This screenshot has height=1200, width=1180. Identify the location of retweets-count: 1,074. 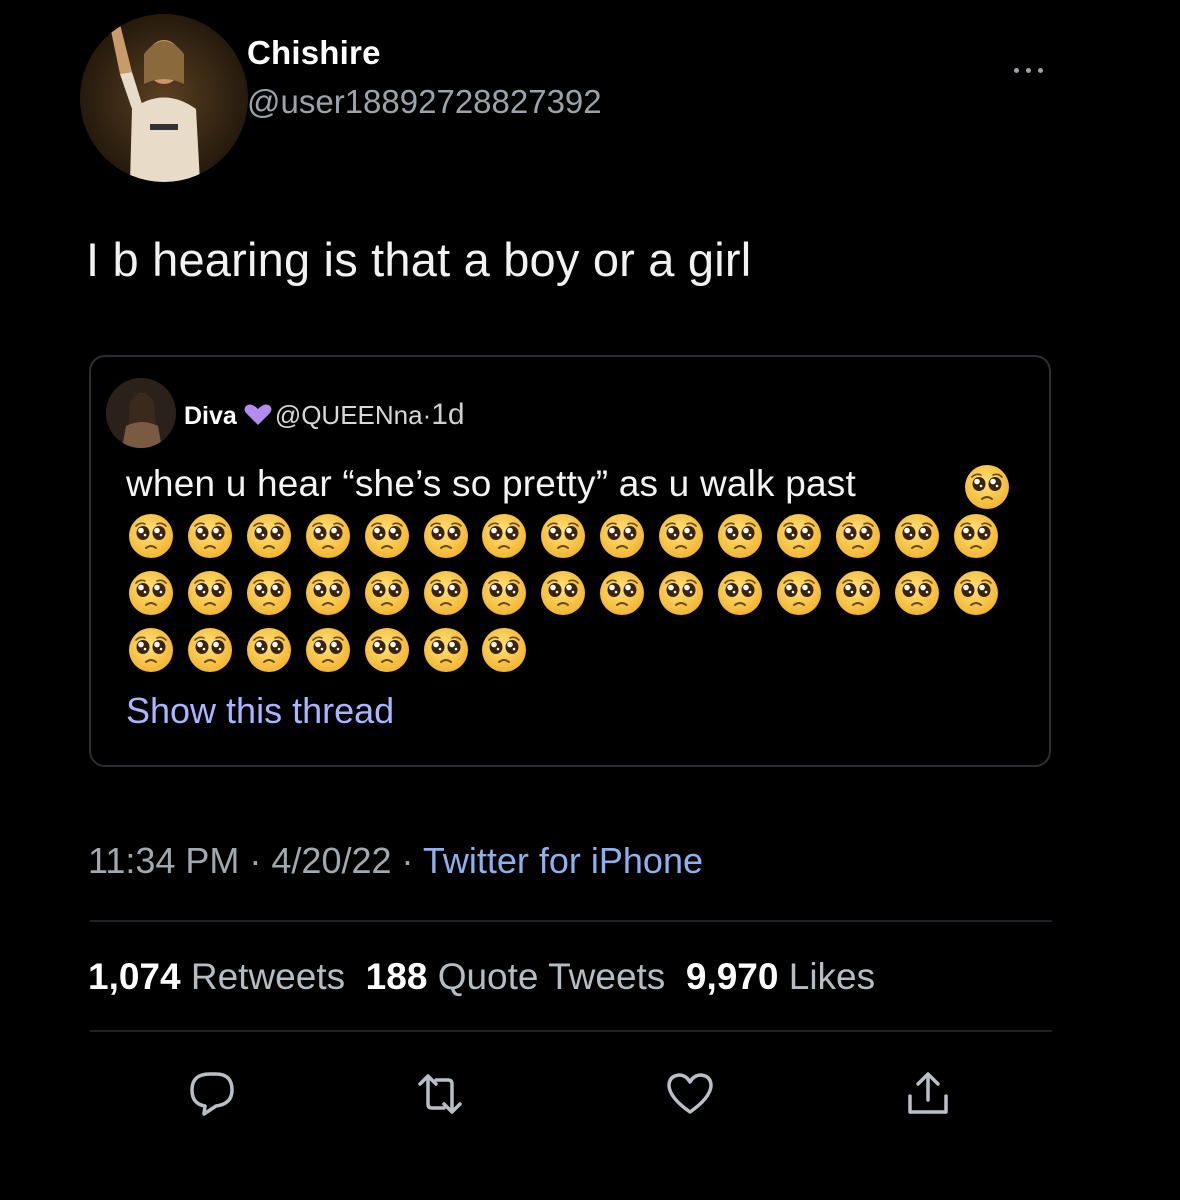
(134, 976).